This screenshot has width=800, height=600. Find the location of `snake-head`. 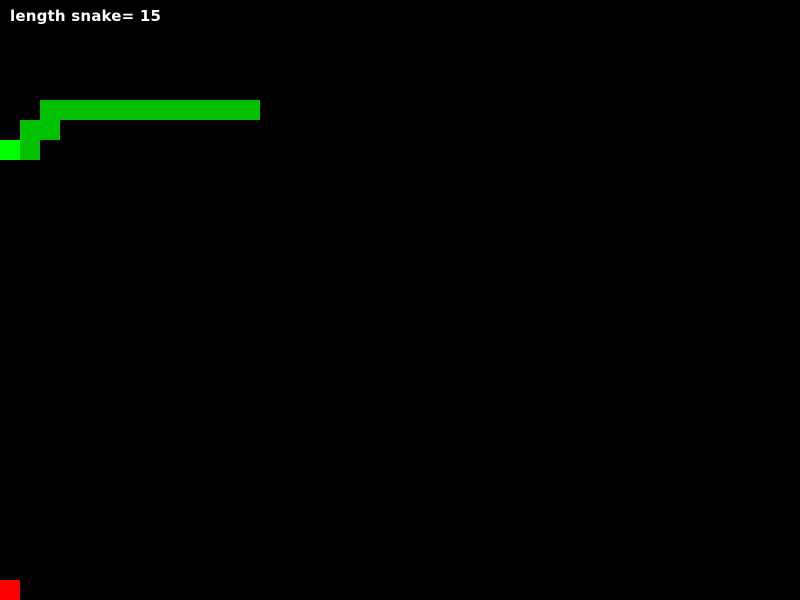

snake-head is located at coordinates (10, 150).